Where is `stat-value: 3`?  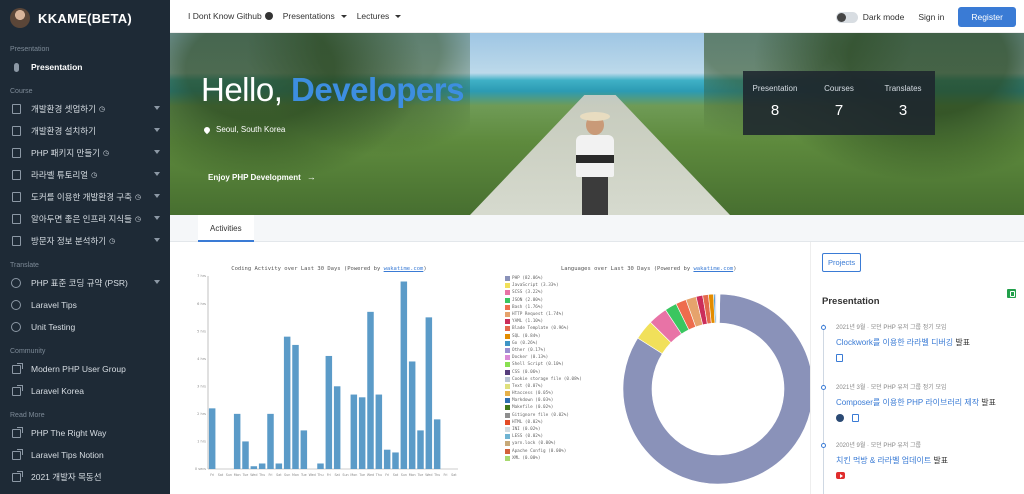 stat-value: 3 is located at coordinates (903, 110).